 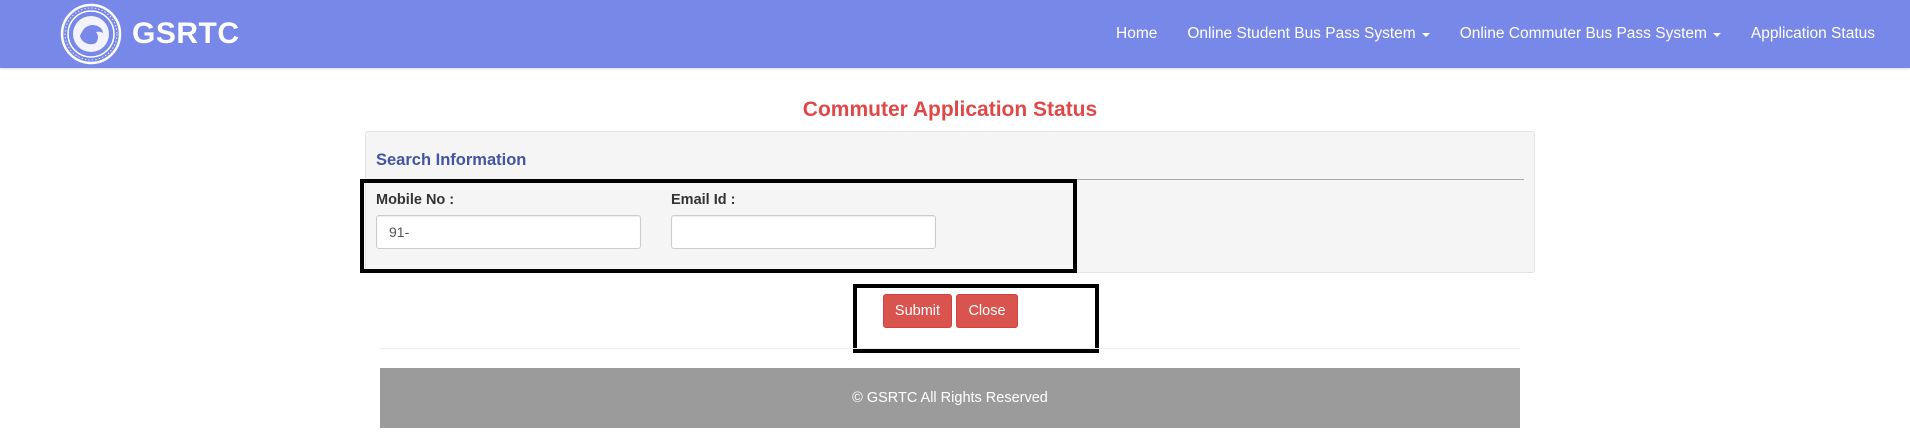 I want to click on nav-item-student-bus-pass: Online Student Bus Pass System, so click(x=1308, y=34).